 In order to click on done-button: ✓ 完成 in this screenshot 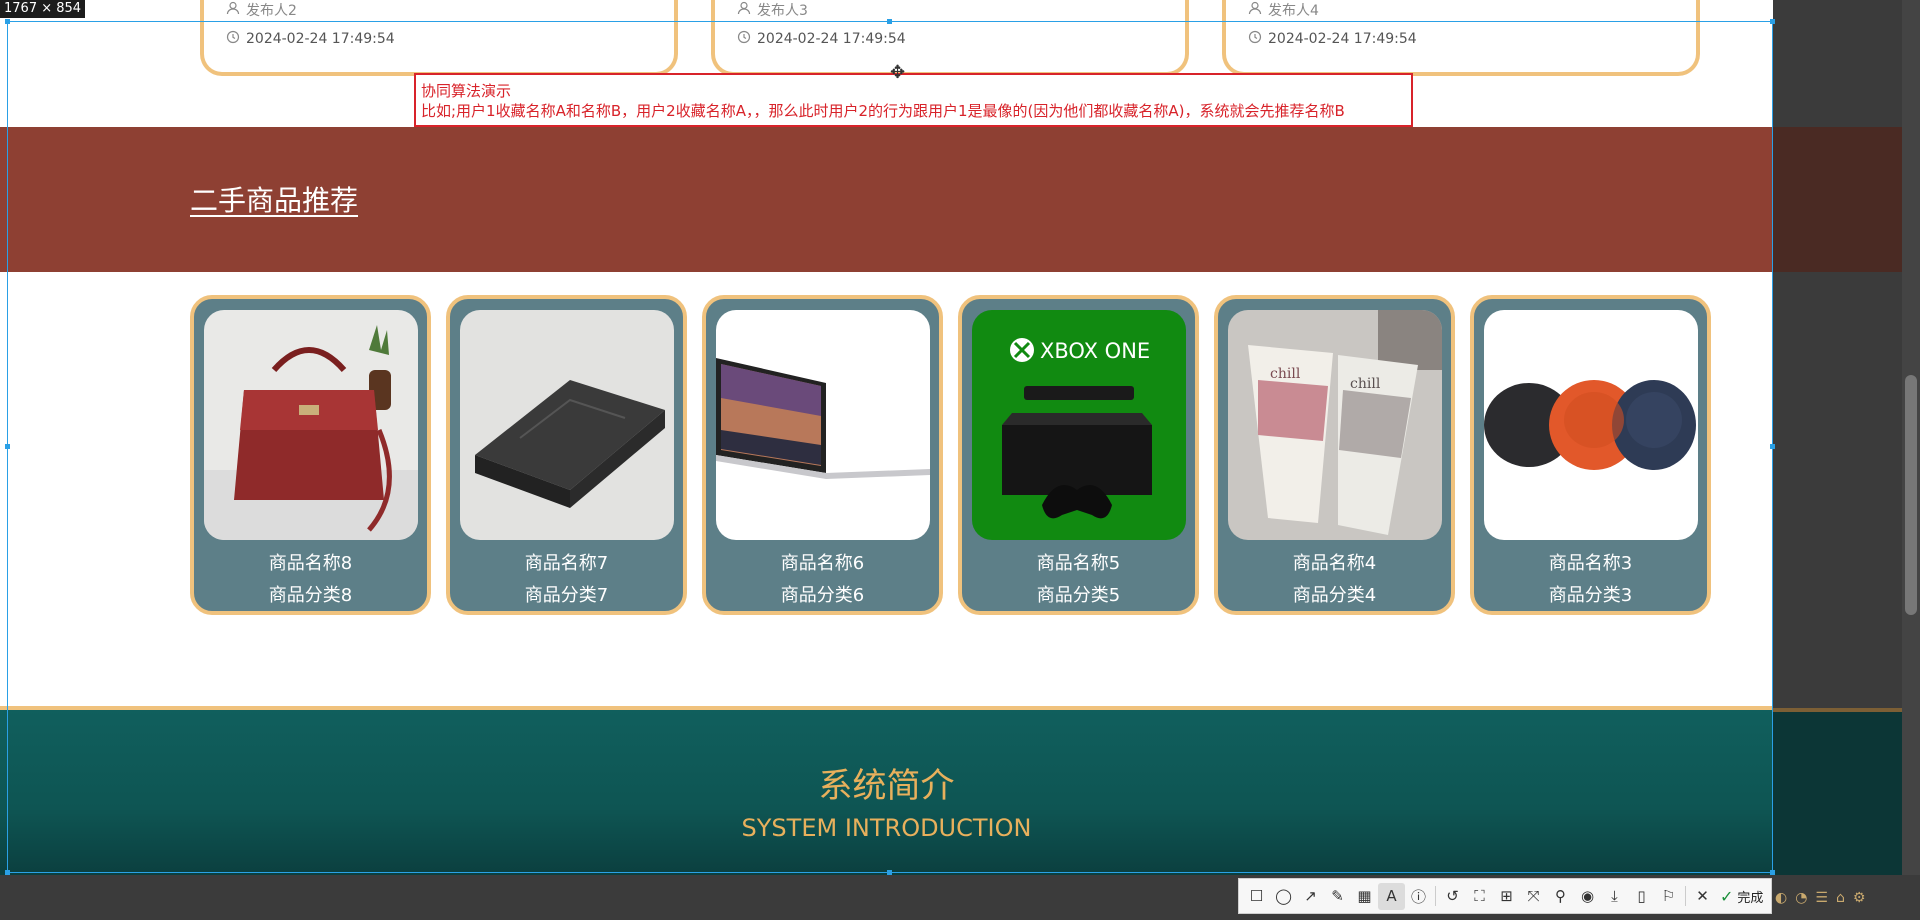, I will do `click(1741, 896)`.